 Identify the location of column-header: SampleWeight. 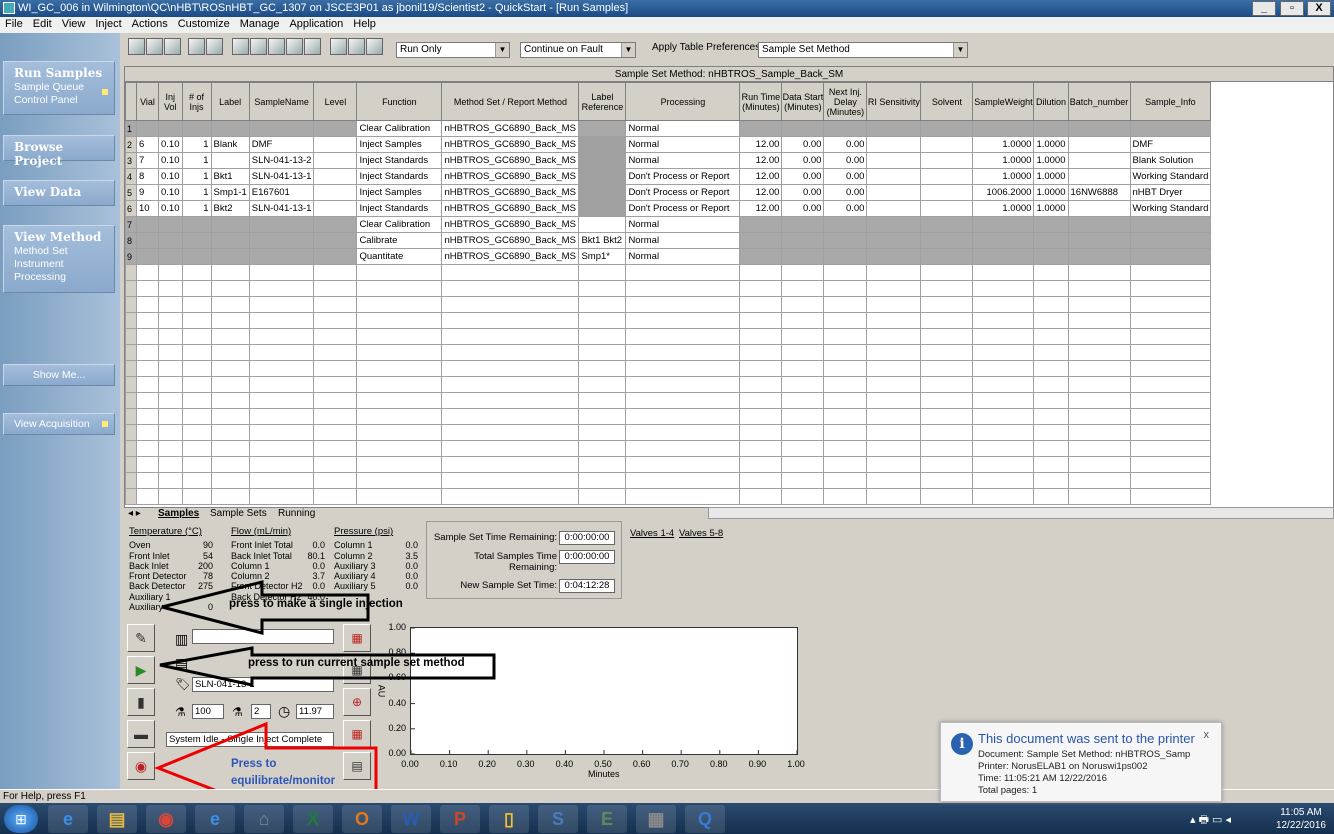
(1003, 101).